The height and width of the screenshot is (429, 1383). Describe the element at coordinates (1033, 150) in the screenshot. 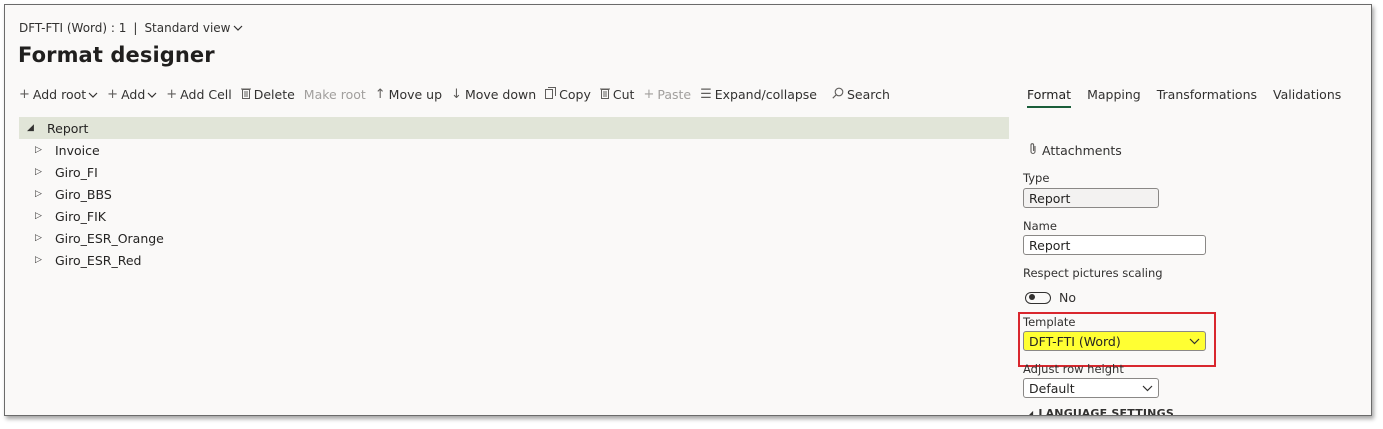

I see `paperclip-icon` at that location.